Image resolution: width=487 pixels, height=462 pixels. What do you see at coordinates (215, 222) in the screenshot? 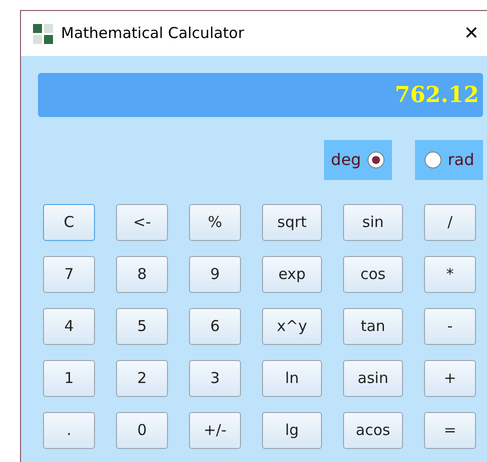
I see `calculator-key: %` at bounding box center [215, 222].